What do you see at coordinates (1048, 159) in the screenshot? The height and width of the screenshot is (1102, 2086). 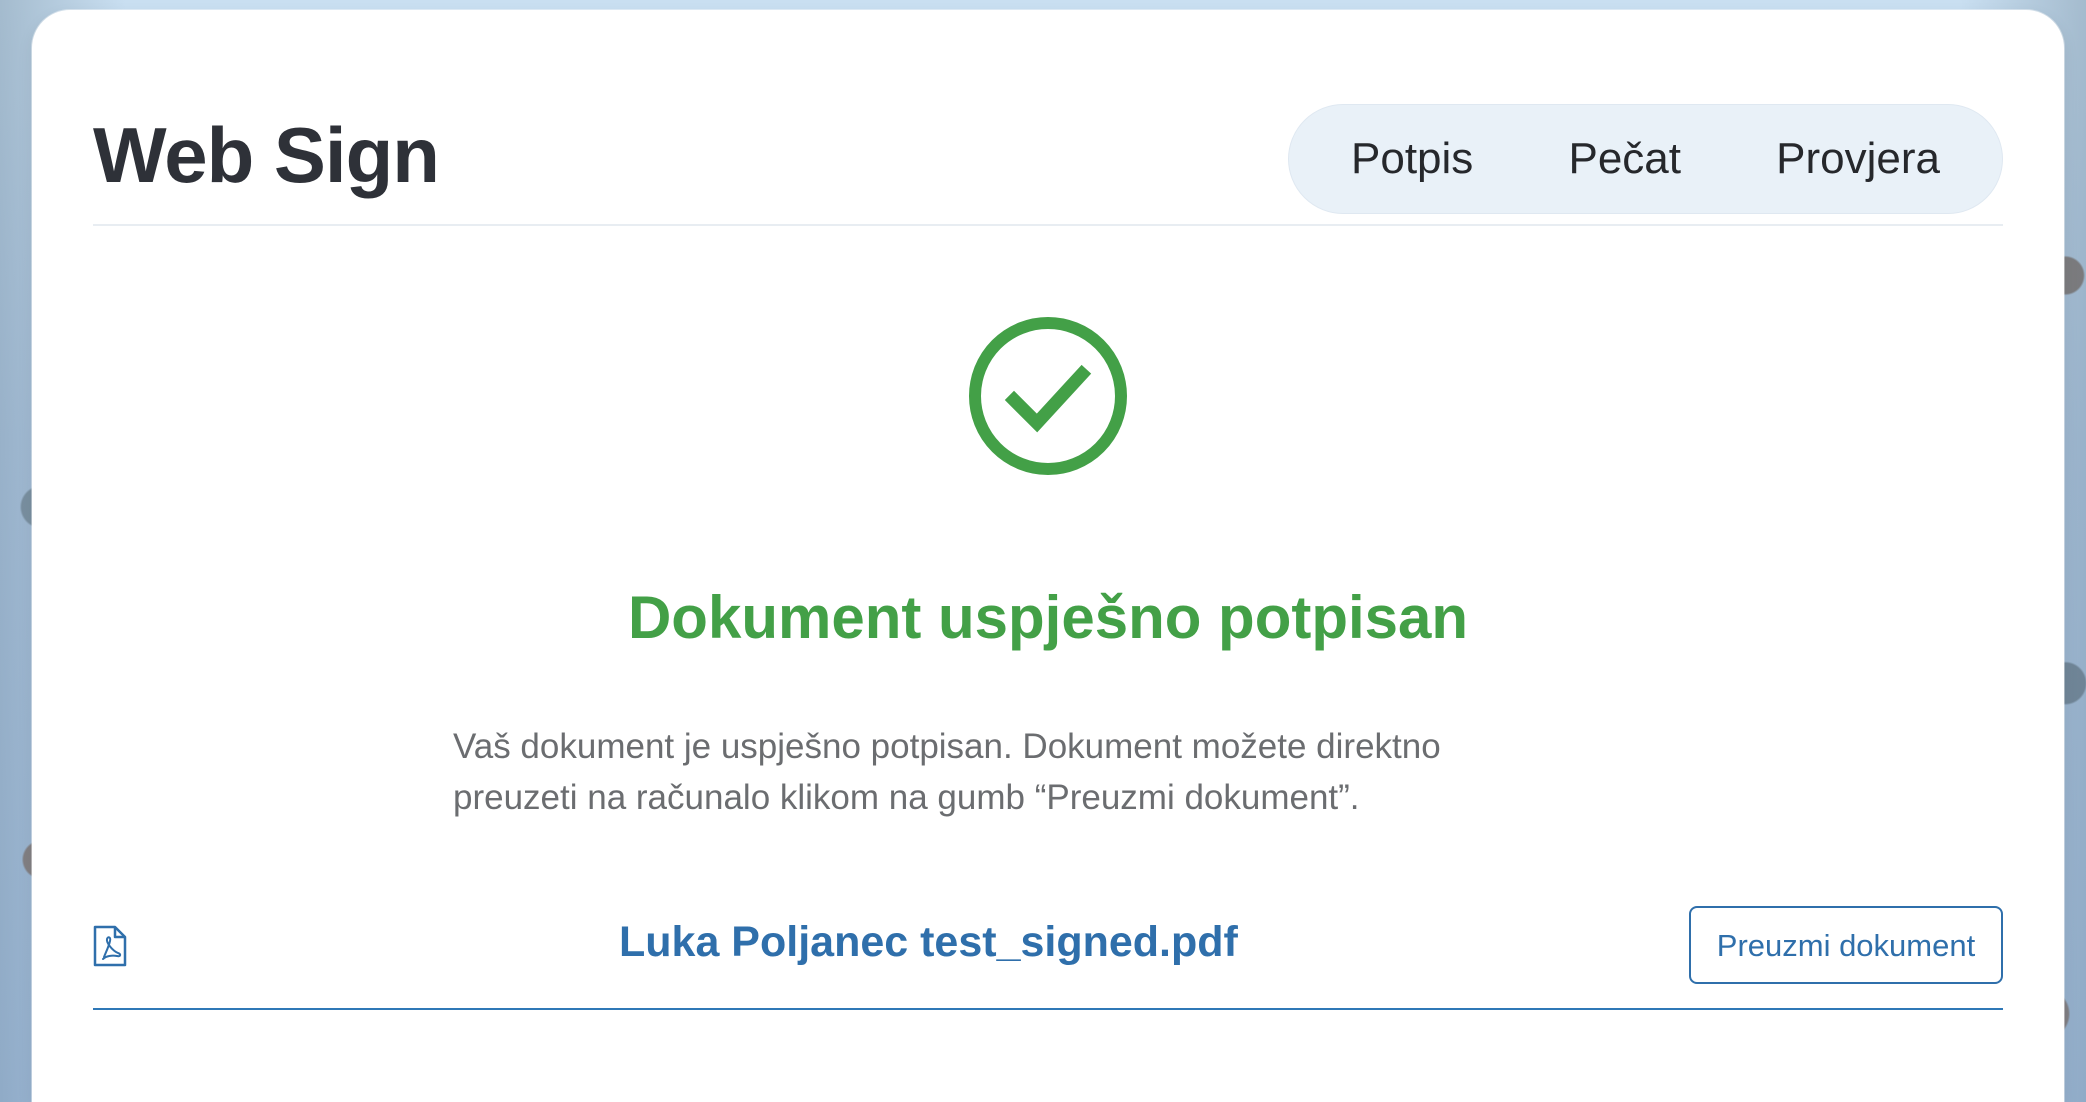 I see `page-header: Web Sign Potpis Pečat Provjera` at bounding box center [1048, 159].